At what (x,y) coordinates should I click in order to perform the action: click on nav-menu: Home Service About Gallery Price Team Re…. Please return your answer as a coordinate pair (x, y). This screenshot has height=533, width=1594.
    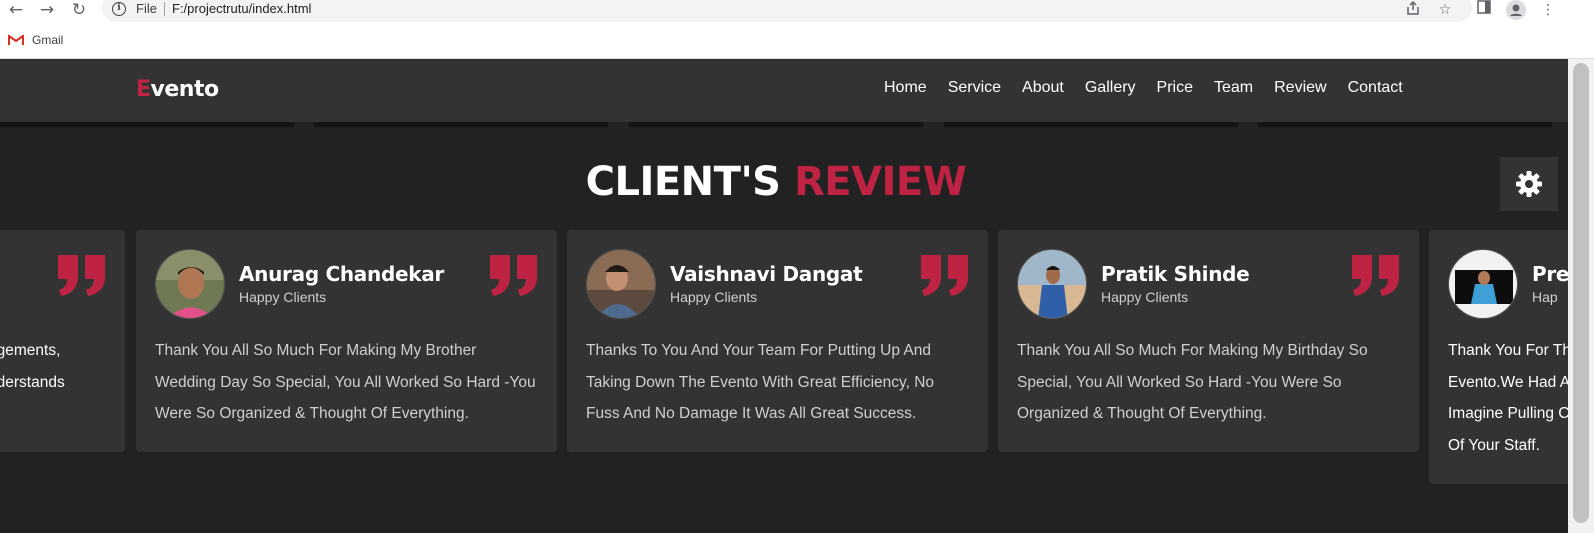
    Looking at the image, I should click on (1154, 88).